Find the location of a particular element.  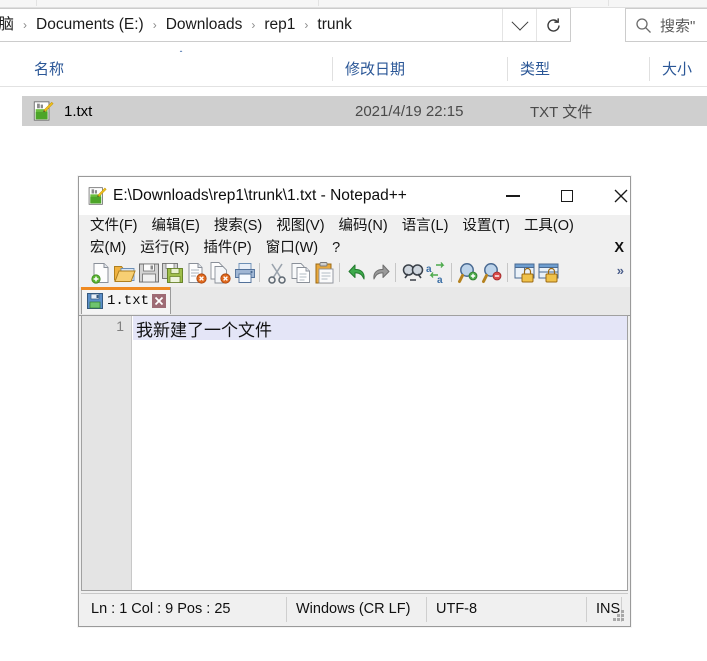

saved-floppy-icon is located at coordinates (95, 301).